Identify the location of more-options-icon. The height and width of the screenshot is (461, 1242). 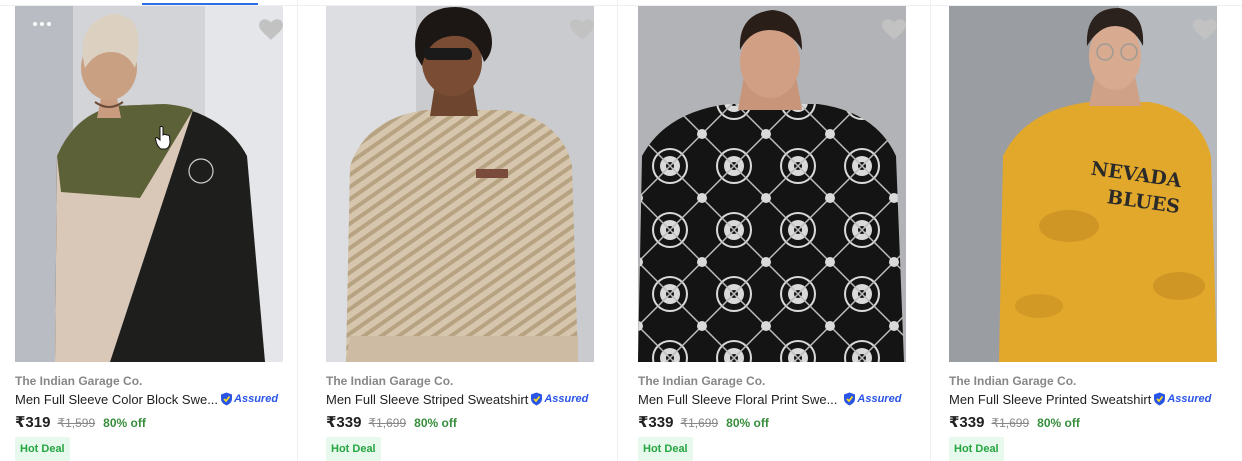
(42, 24).